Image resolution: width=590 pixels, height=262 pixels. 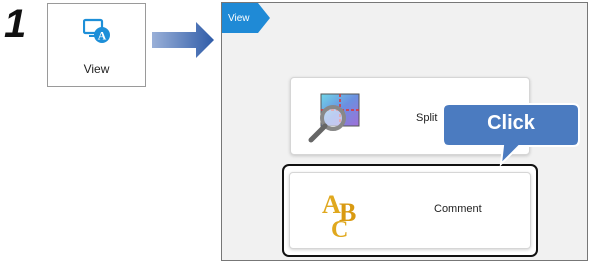 What do you see at coordinates (96, 30) in the screenshot?
I see `monitor-a-icon: A` at bounding box center [96, 30].